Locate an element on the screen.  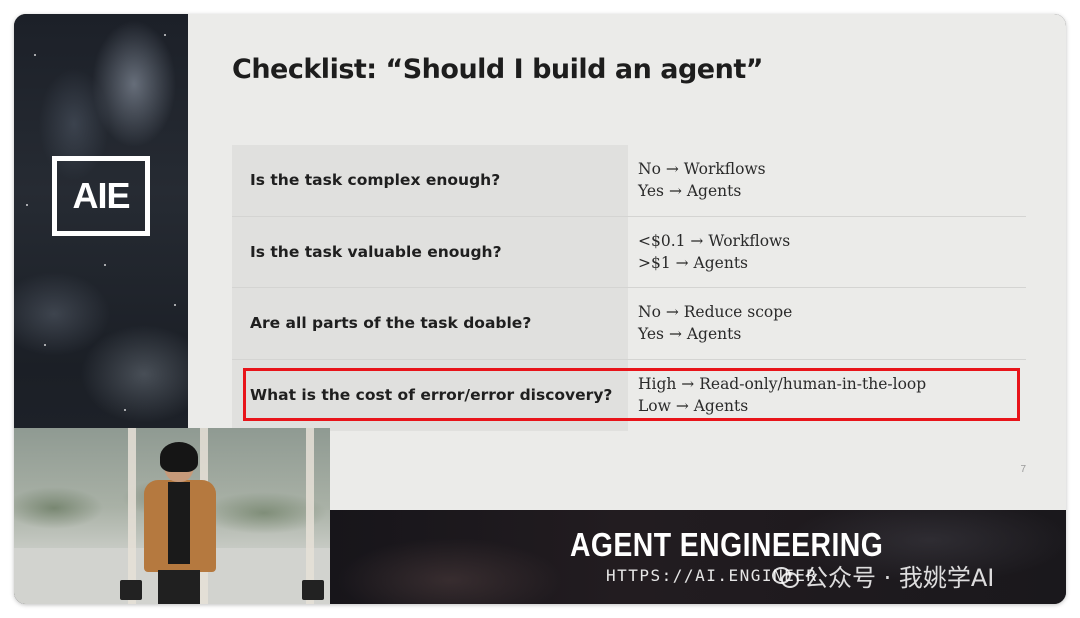
slide-title: Checklist: “Should I build an agent” is located at coordinates (497, 69).